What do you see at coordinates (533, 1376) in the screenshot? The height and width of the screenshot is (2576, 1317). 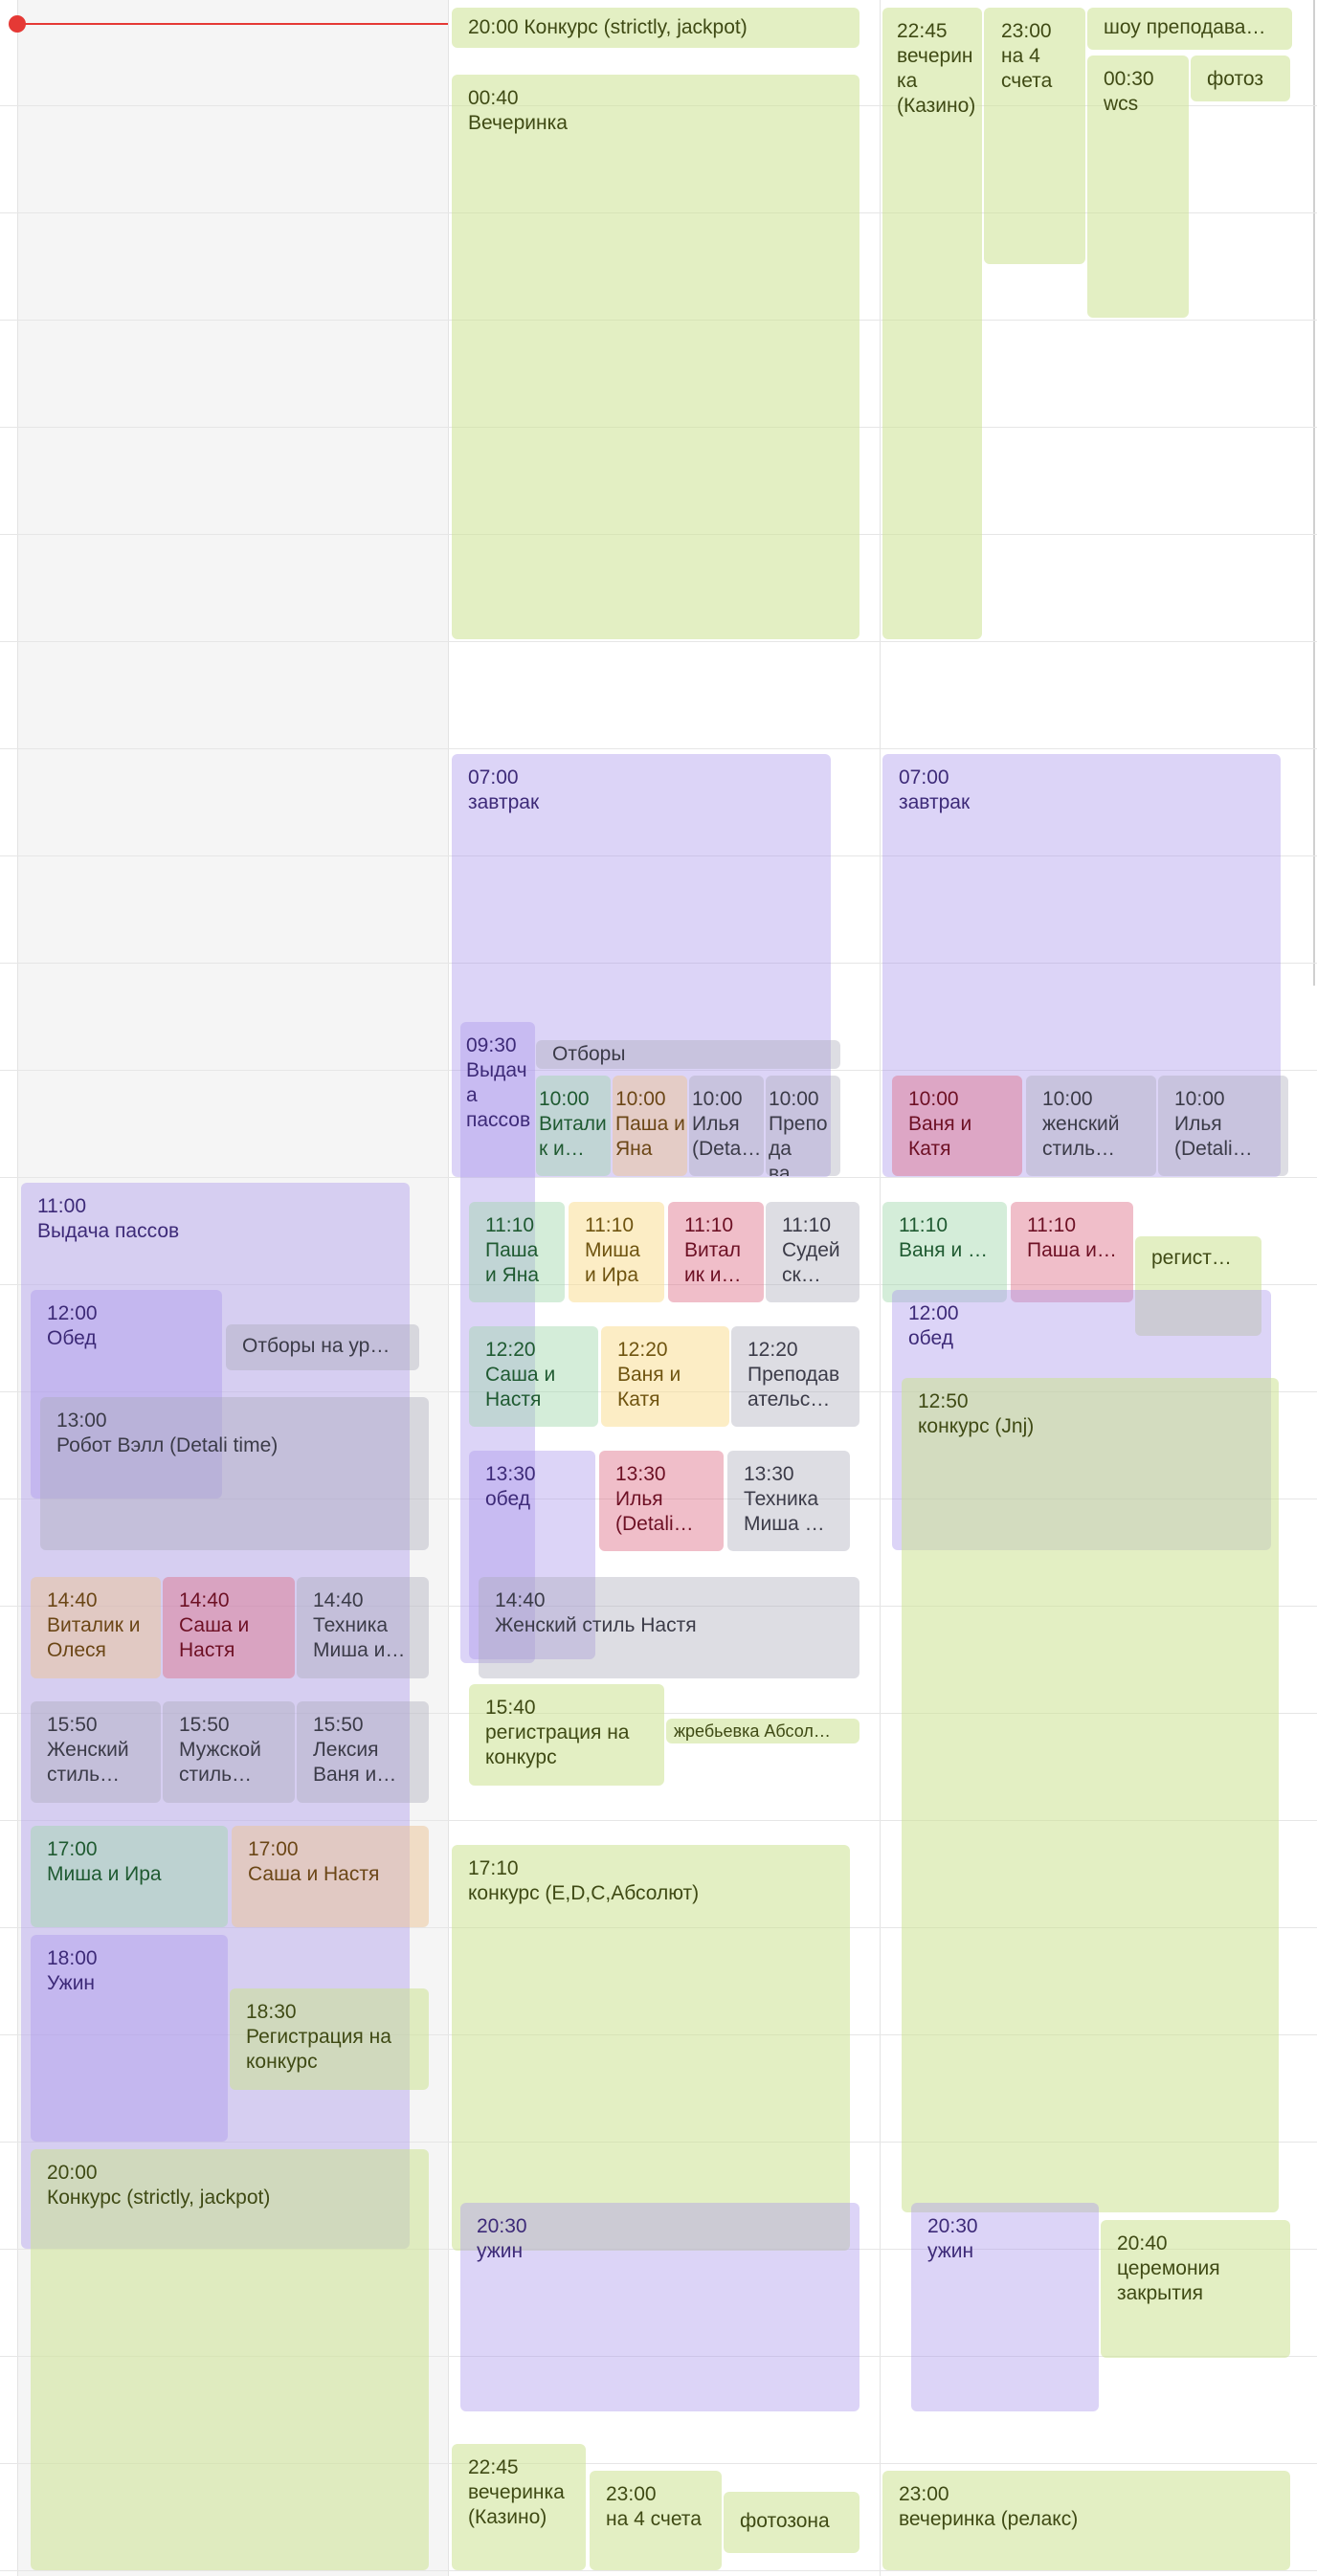 I see `event-1220-a: 12:20 Саша и Настя` at bounding box center [533, 1376].